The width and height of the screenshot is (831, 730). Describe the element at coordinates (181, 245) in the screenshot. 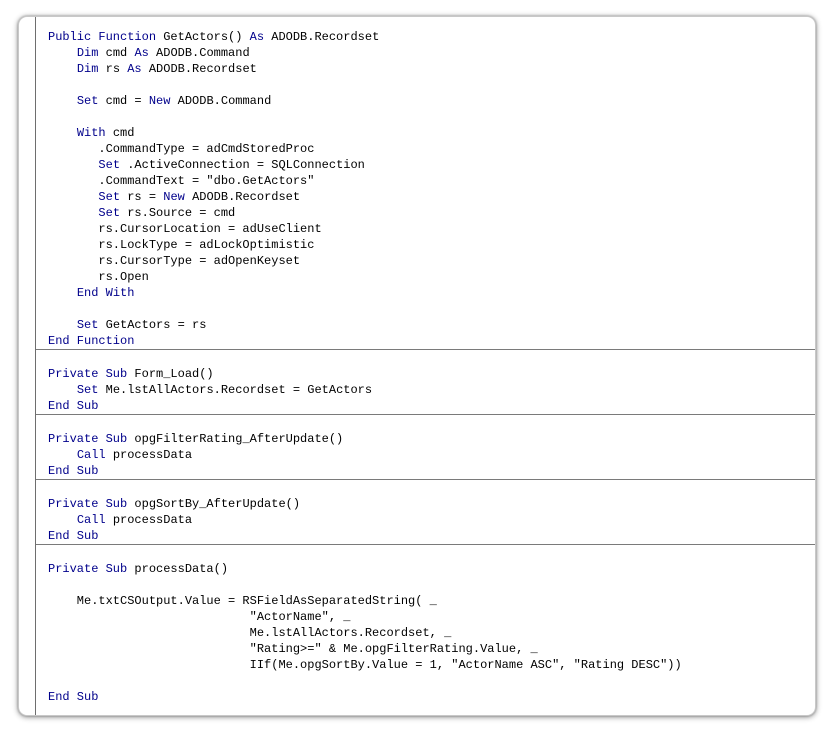

I see `code-token: rs.LockType = adLockOptimistic` at that location.